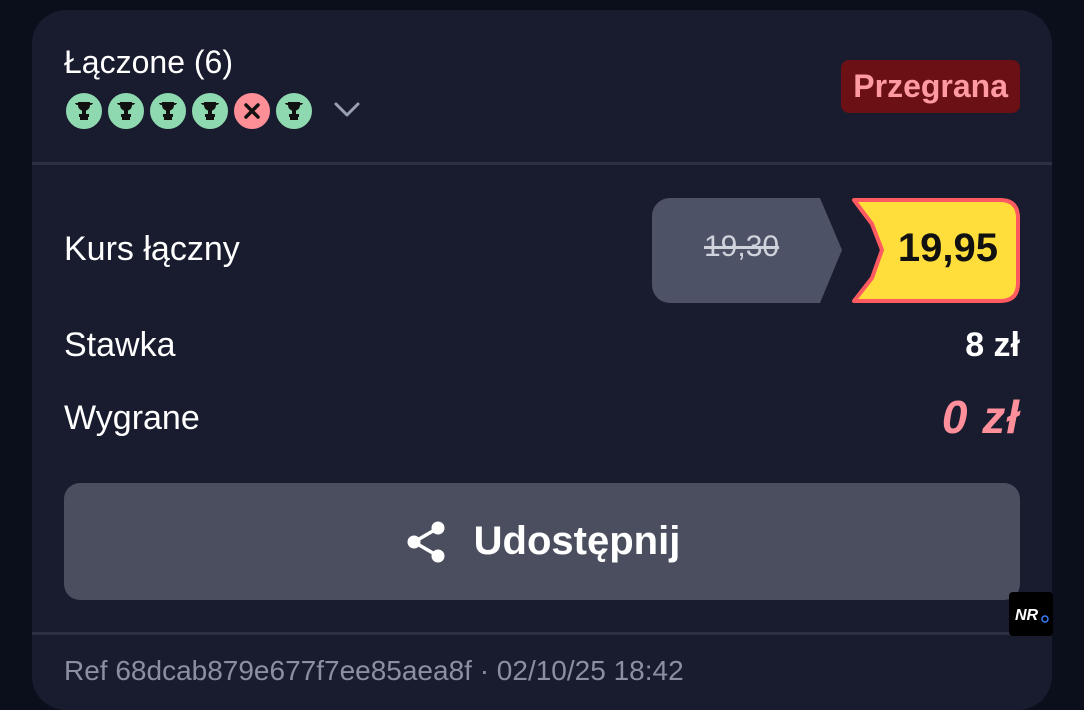 Image resolution: width=1084 pixels, height=710 pixels. What do you see at coordinates (742, 246) in the screenshot?
I see `old-odds-value: 19,30` at bounding box center [742, 246].